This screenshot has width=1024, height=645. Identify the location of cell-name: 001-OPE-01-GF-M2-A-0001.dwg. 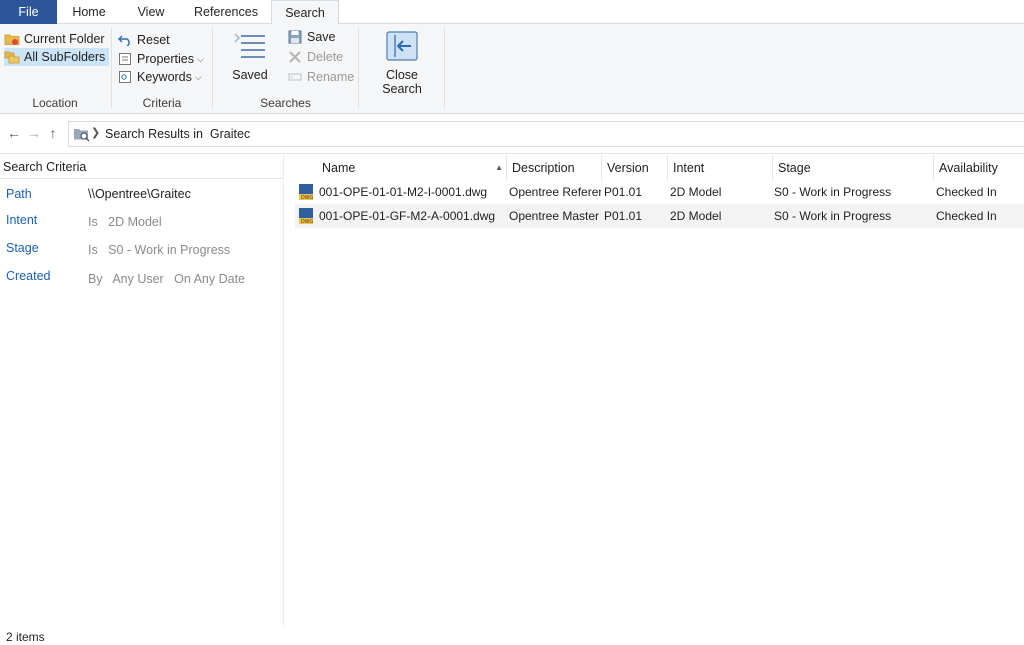
(407, 216).